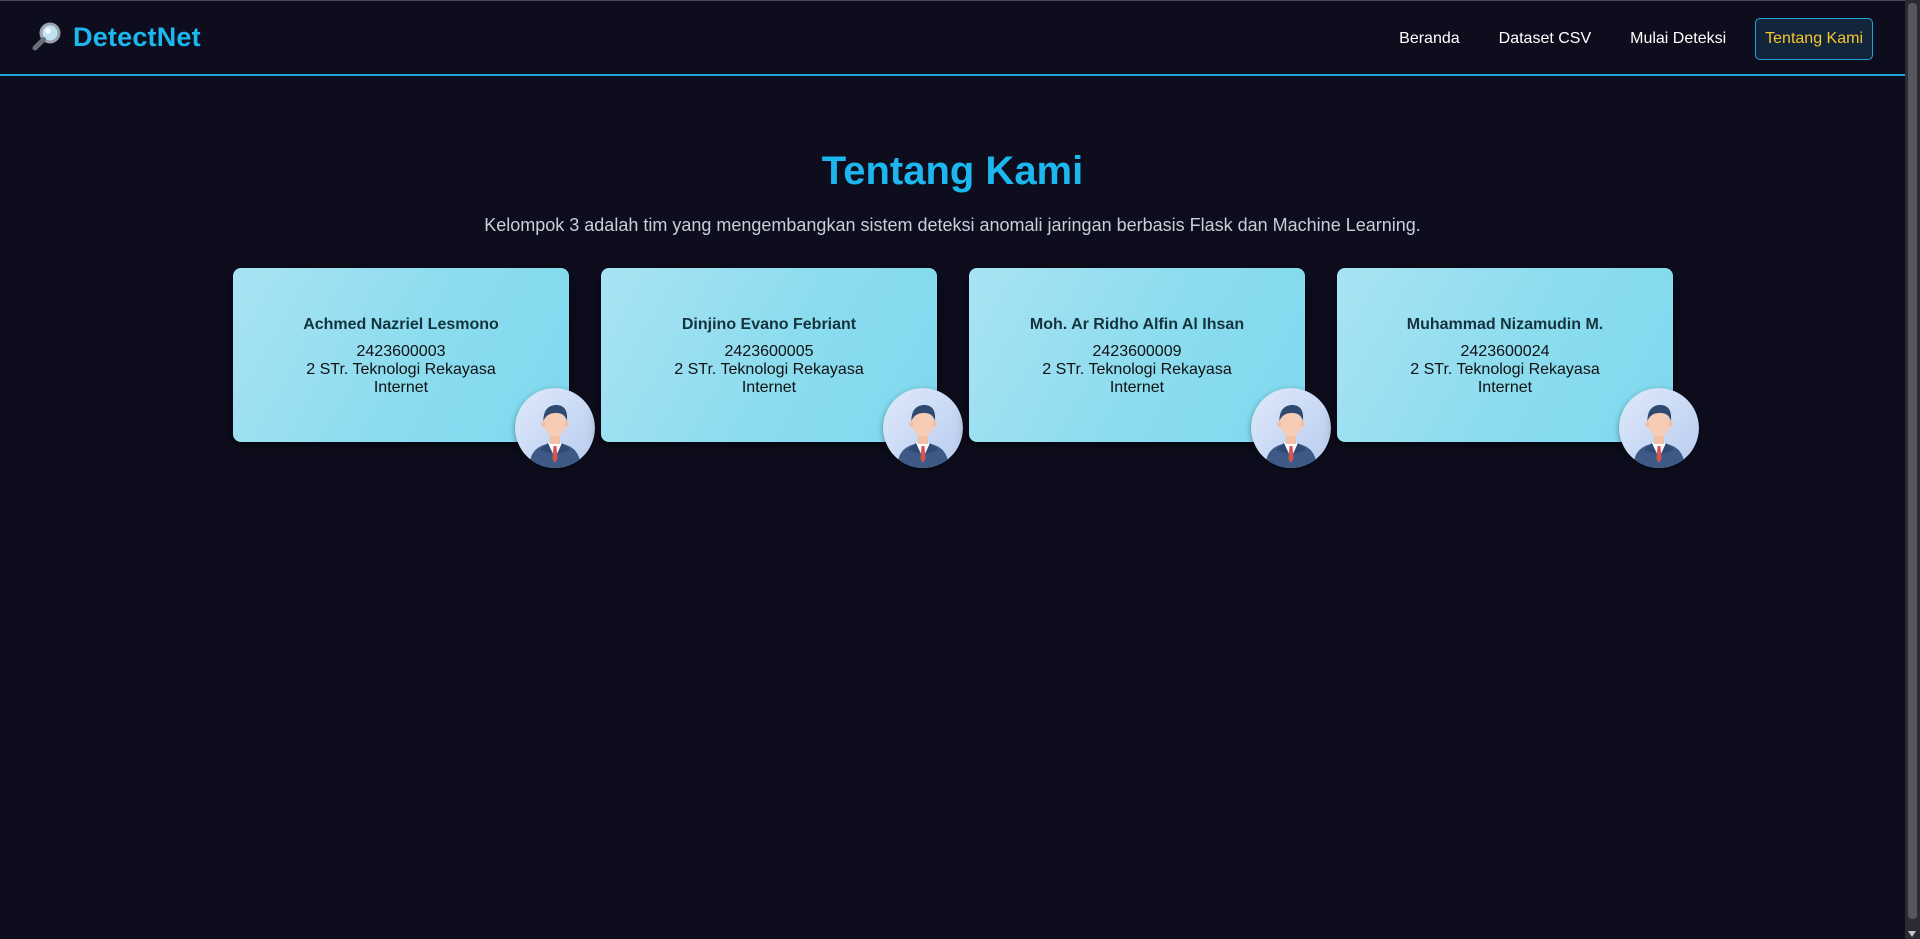 This screenshot has height=939, width=1920. I want to click on member-name: Dinjino Evano Febriant, so click(769, 324).